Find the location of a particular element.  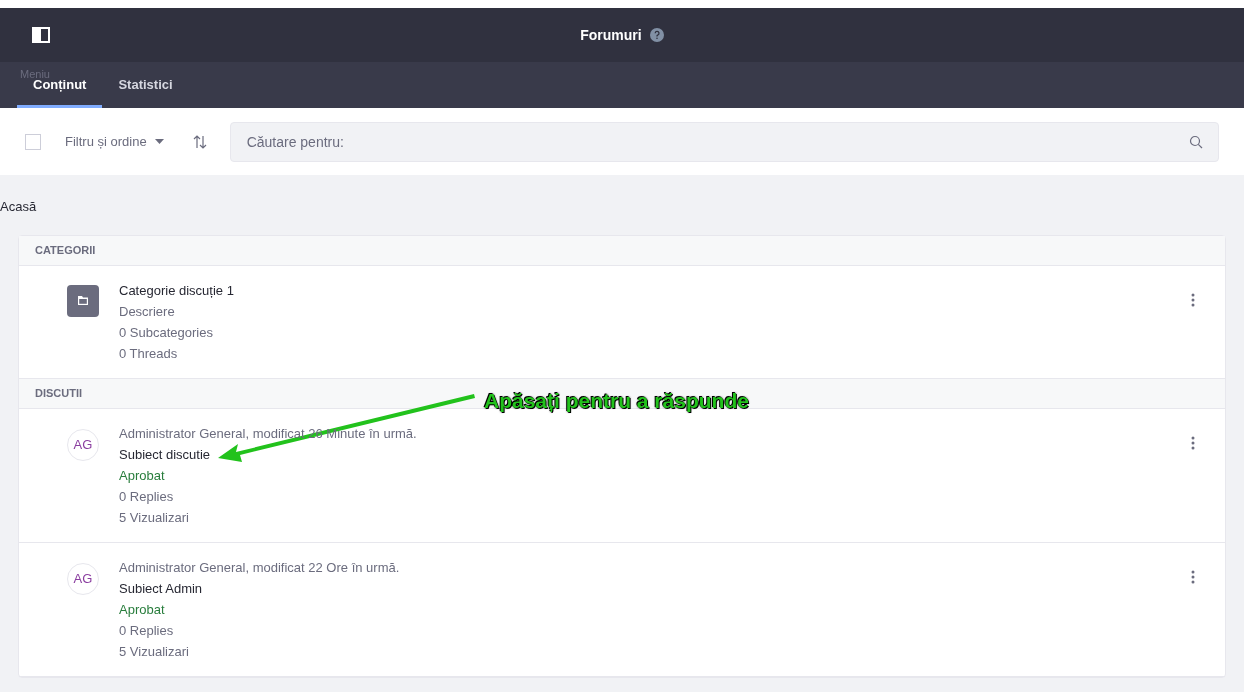

search-icon is located at coordinates (1196, 141).